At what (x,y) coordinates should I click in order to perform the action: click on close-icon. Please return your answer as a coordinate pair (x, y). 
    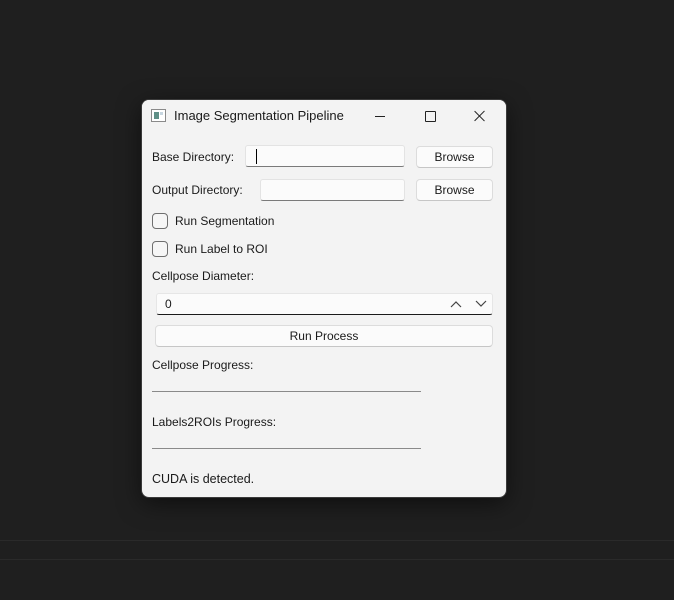
    Looking at the image, I should click on (480, 116).